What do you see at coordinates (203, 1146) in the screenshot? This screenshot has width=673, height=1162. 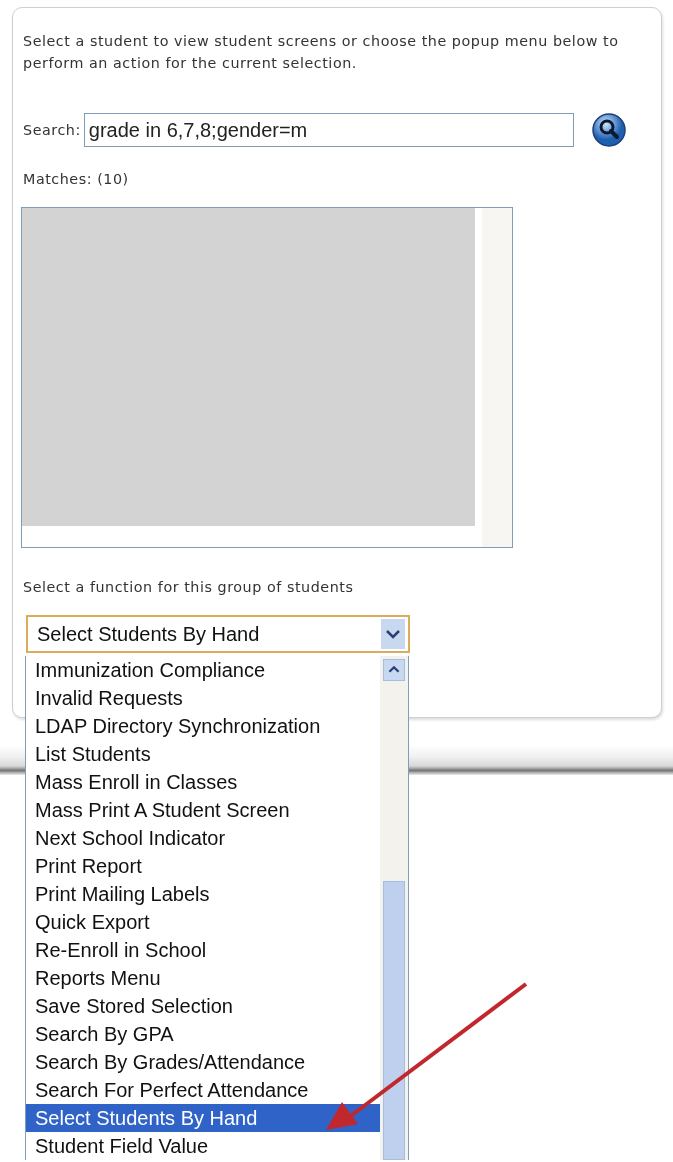 I see `dropdown-option: Student Field Value` at bounding box center [203, 1146].